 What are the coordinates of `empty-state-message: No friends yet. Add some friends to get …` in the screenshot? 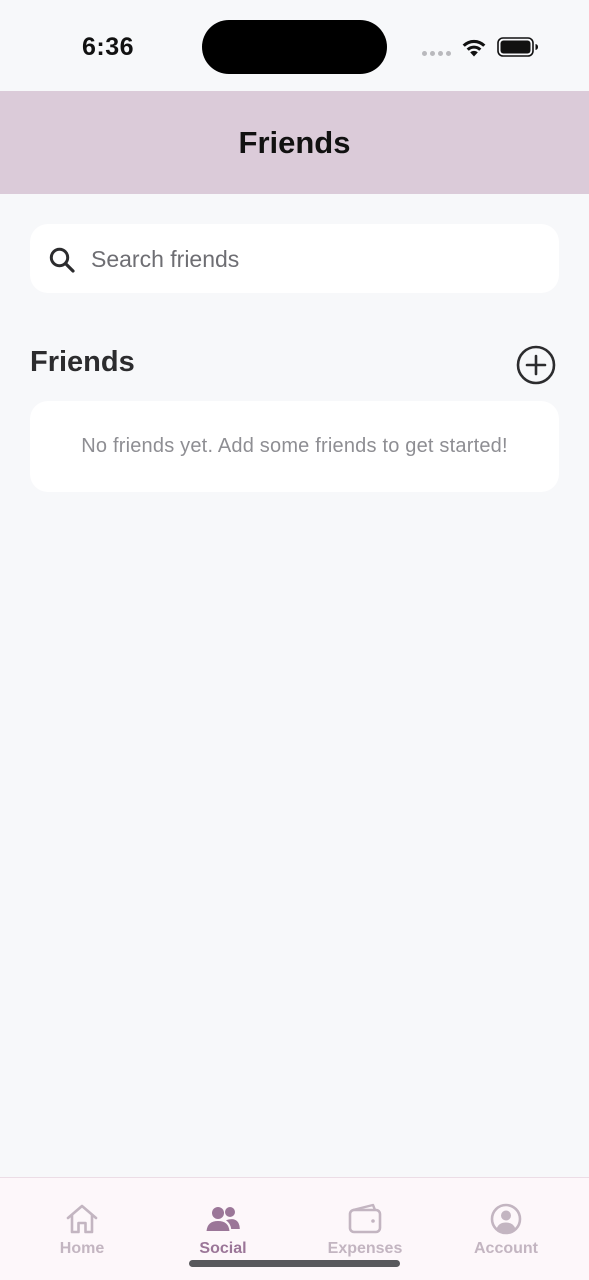 It's located at (294, 446).